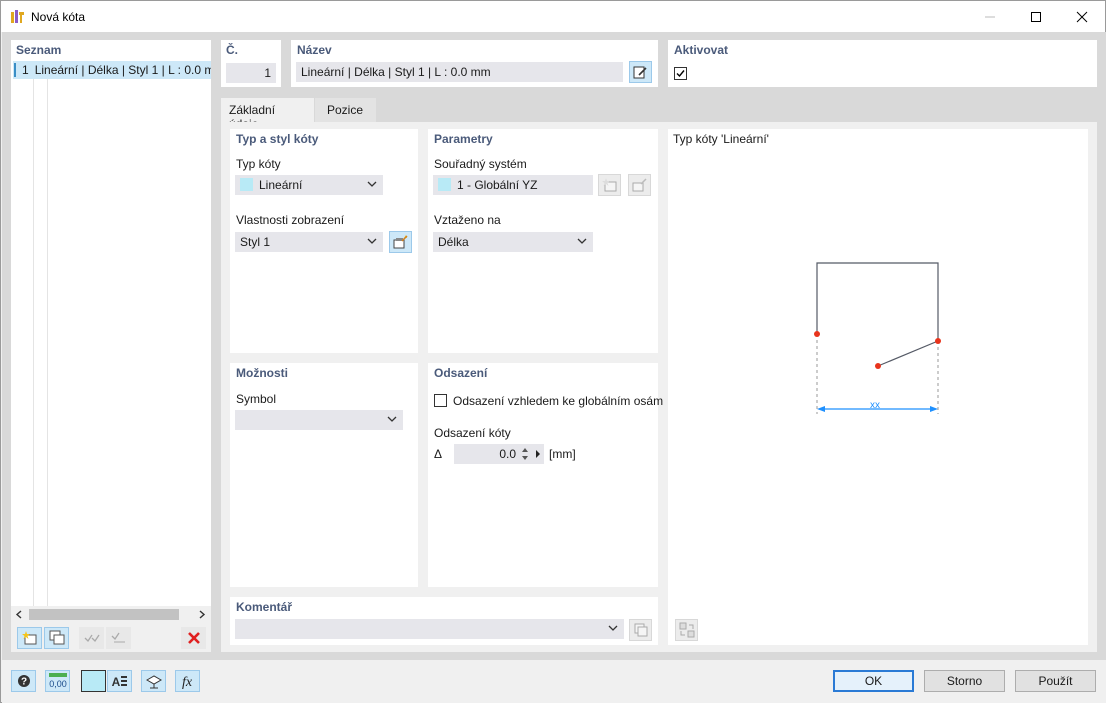  Describe the element at coordinates (246, 184) in the screenshot. I see `type-swatch-icon` at that location.